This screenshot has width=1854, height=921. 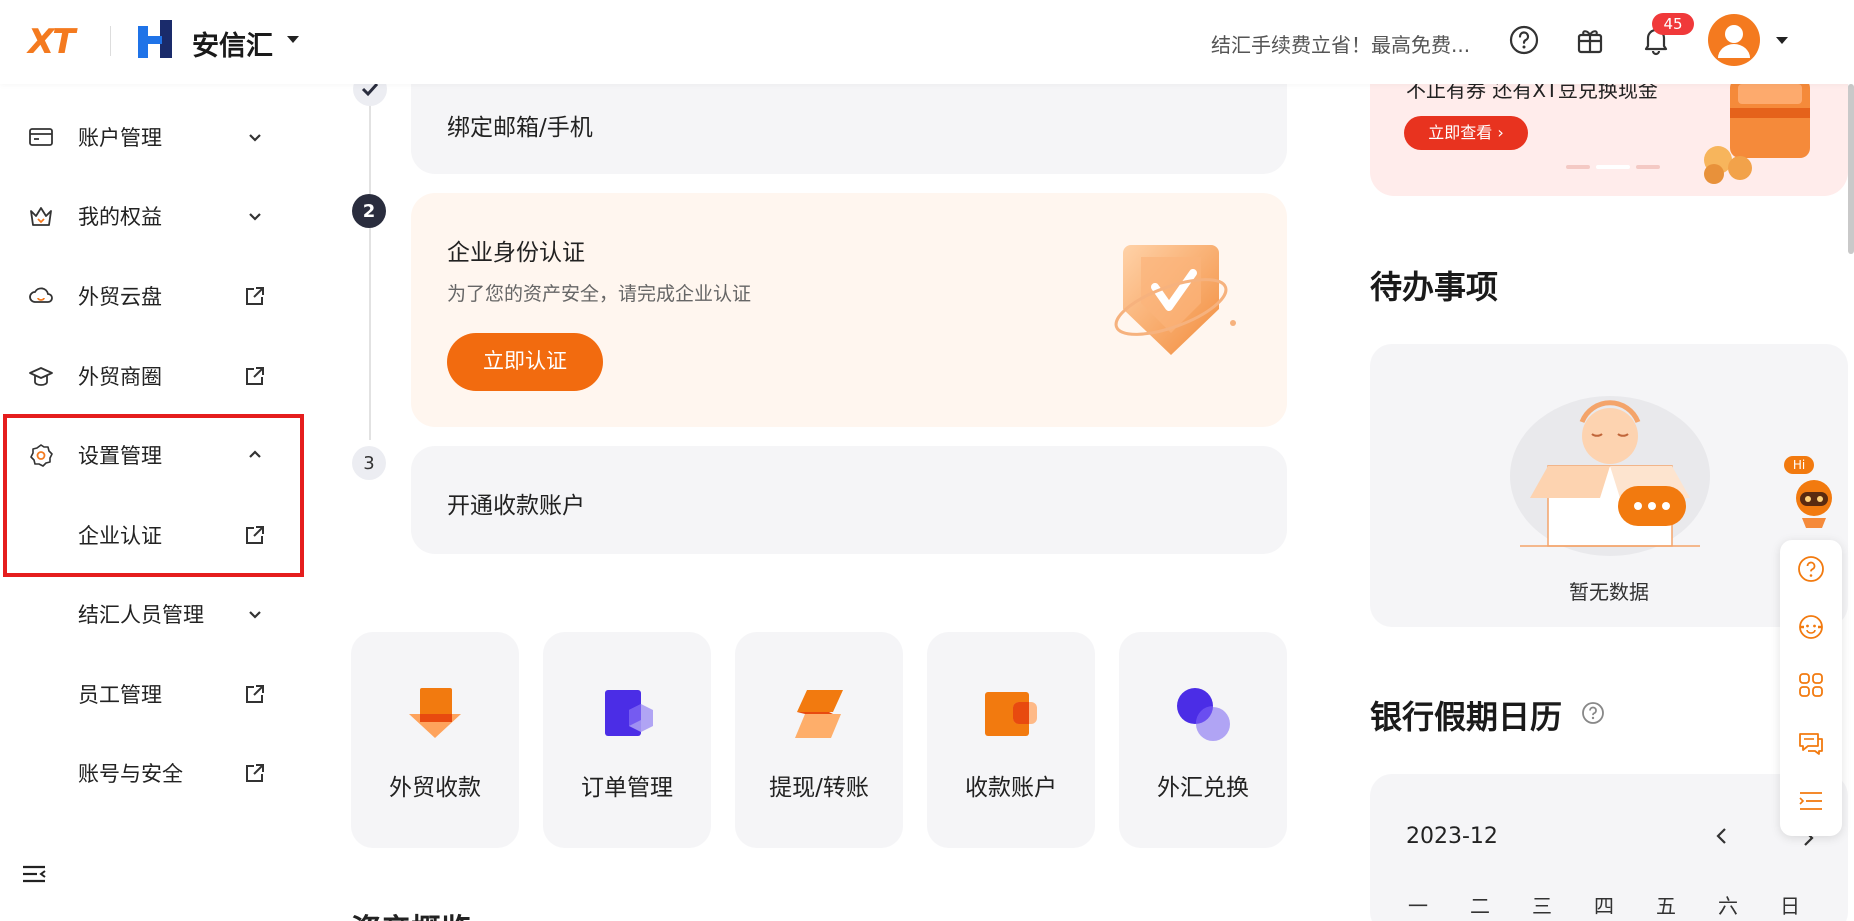 I want to click on sidebar-item-settings: 设置管理, so click(x=150, y=455).